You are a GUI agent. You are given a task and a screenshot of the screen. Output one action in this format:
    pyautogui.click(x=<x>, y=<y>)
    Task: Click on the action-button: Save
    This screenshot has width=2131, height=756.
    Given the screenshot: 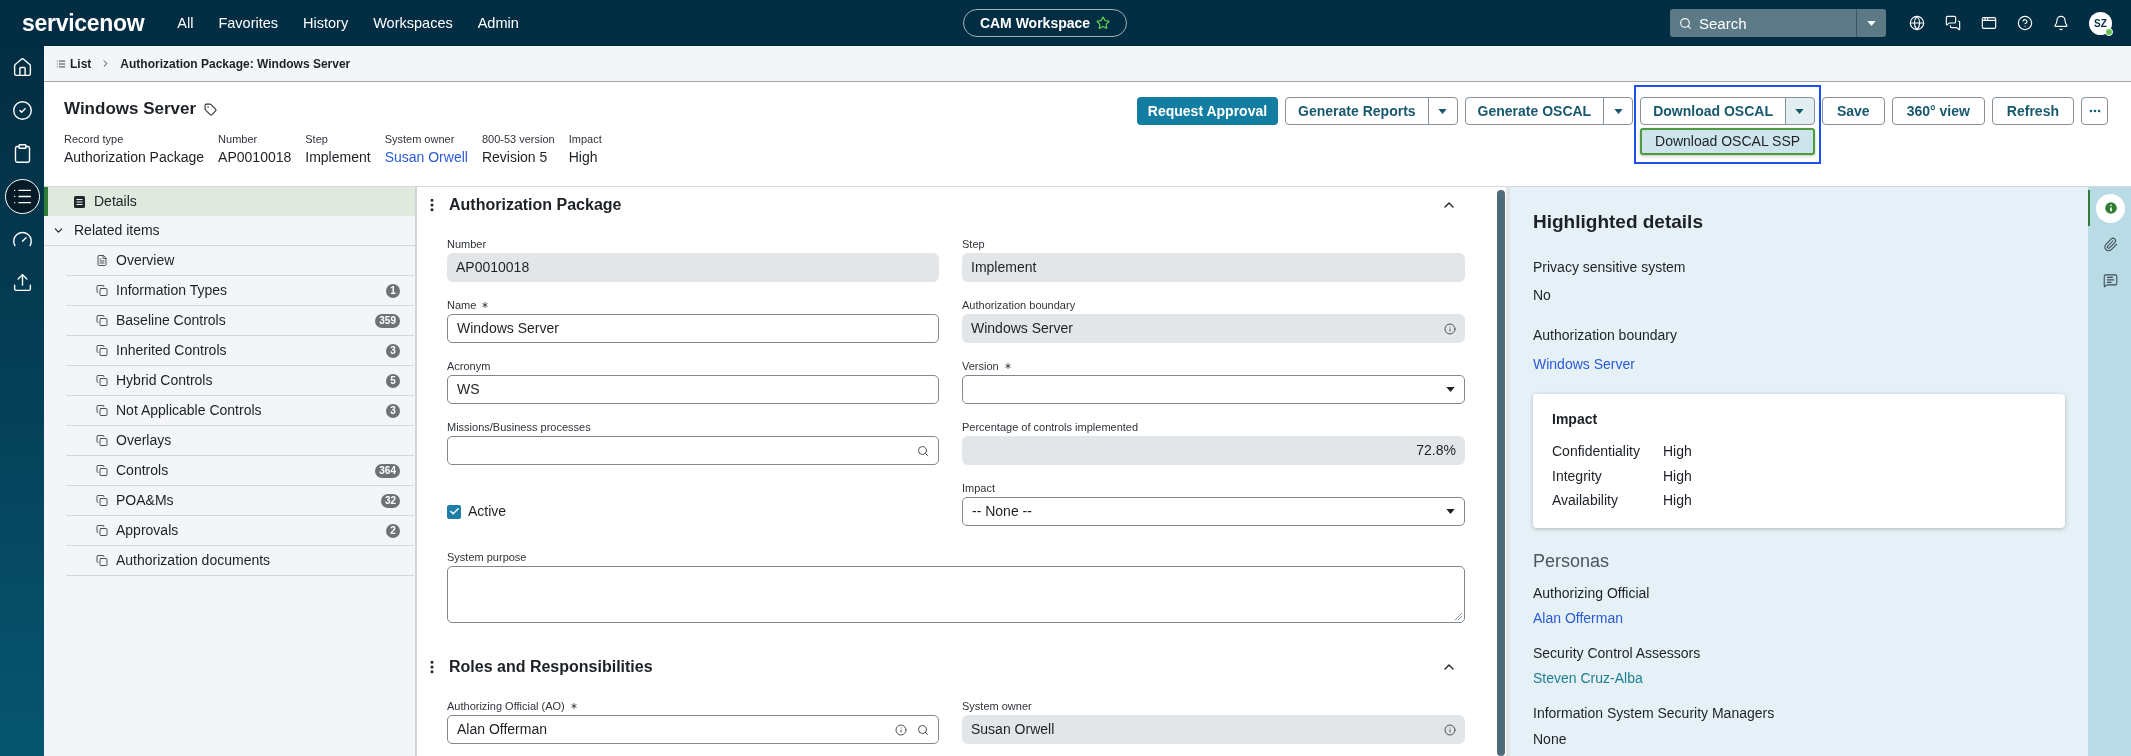 What is the action you would take?
    pyautogui.click(x=1853, y=111)
    